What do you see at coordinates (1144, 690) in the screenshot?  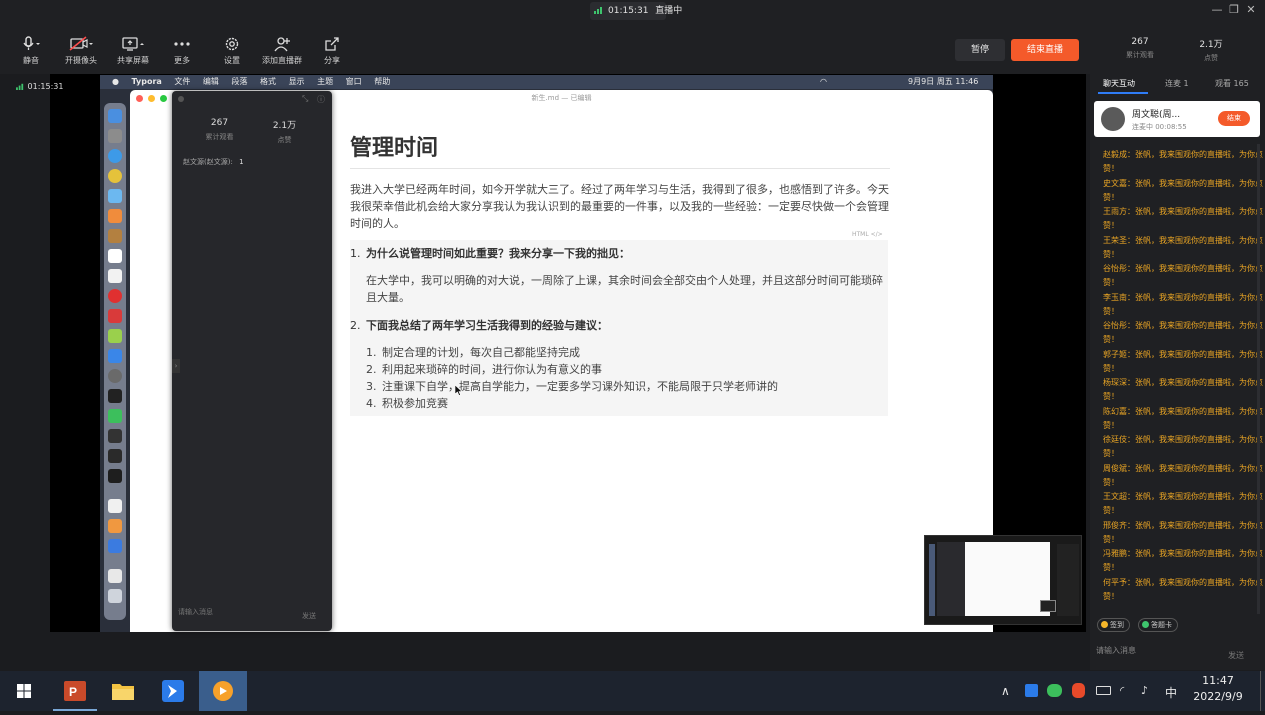 I see `volume-icon: ♪` at bounding box center [1144, 690].